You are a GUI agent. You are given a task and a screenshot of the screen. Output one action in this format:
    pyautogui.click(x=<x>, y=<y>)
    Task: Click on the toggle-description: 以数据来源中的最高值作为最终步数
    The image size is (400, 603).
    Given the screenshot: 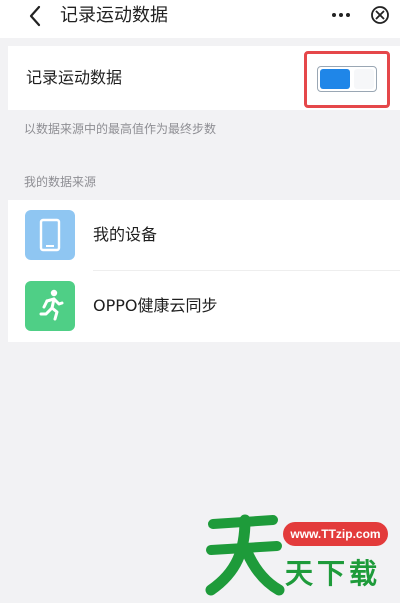 What is the action you would take?
    pyautogui.click(x=120, y=129)
    